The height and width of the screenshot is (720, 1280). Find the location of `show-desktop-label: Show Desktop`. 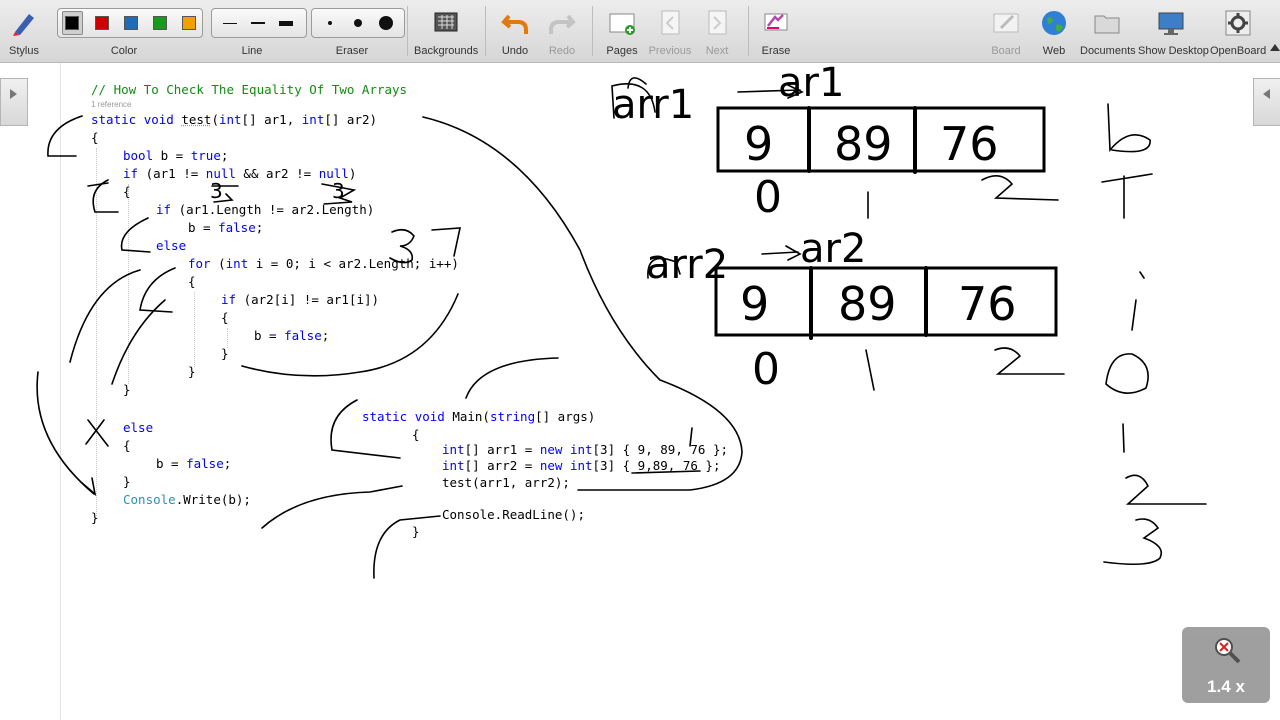

show-desktop-label: Show Desktop is located at coordinates (1173, 51).